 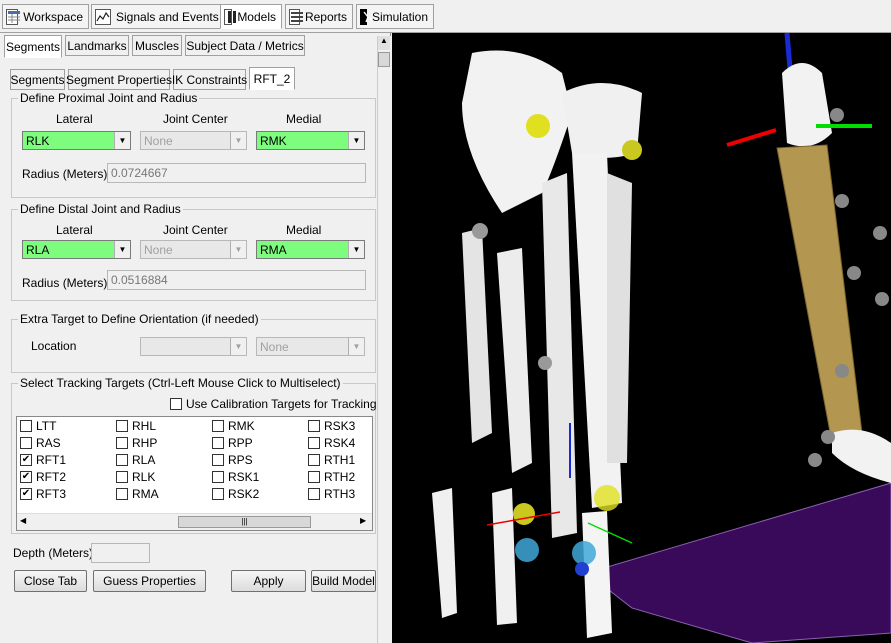 I want to click on panel-scrollbar: ▲, so click(x=384, y=339).